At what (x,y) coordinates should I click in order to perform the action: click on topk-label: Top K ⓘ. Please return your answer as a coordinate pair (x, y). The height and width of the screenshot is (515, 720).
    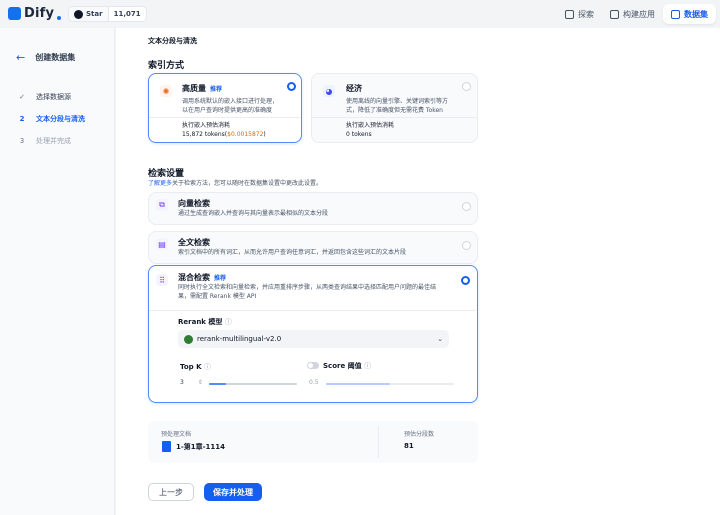
    Looking at the image, I should click on (195, 367).